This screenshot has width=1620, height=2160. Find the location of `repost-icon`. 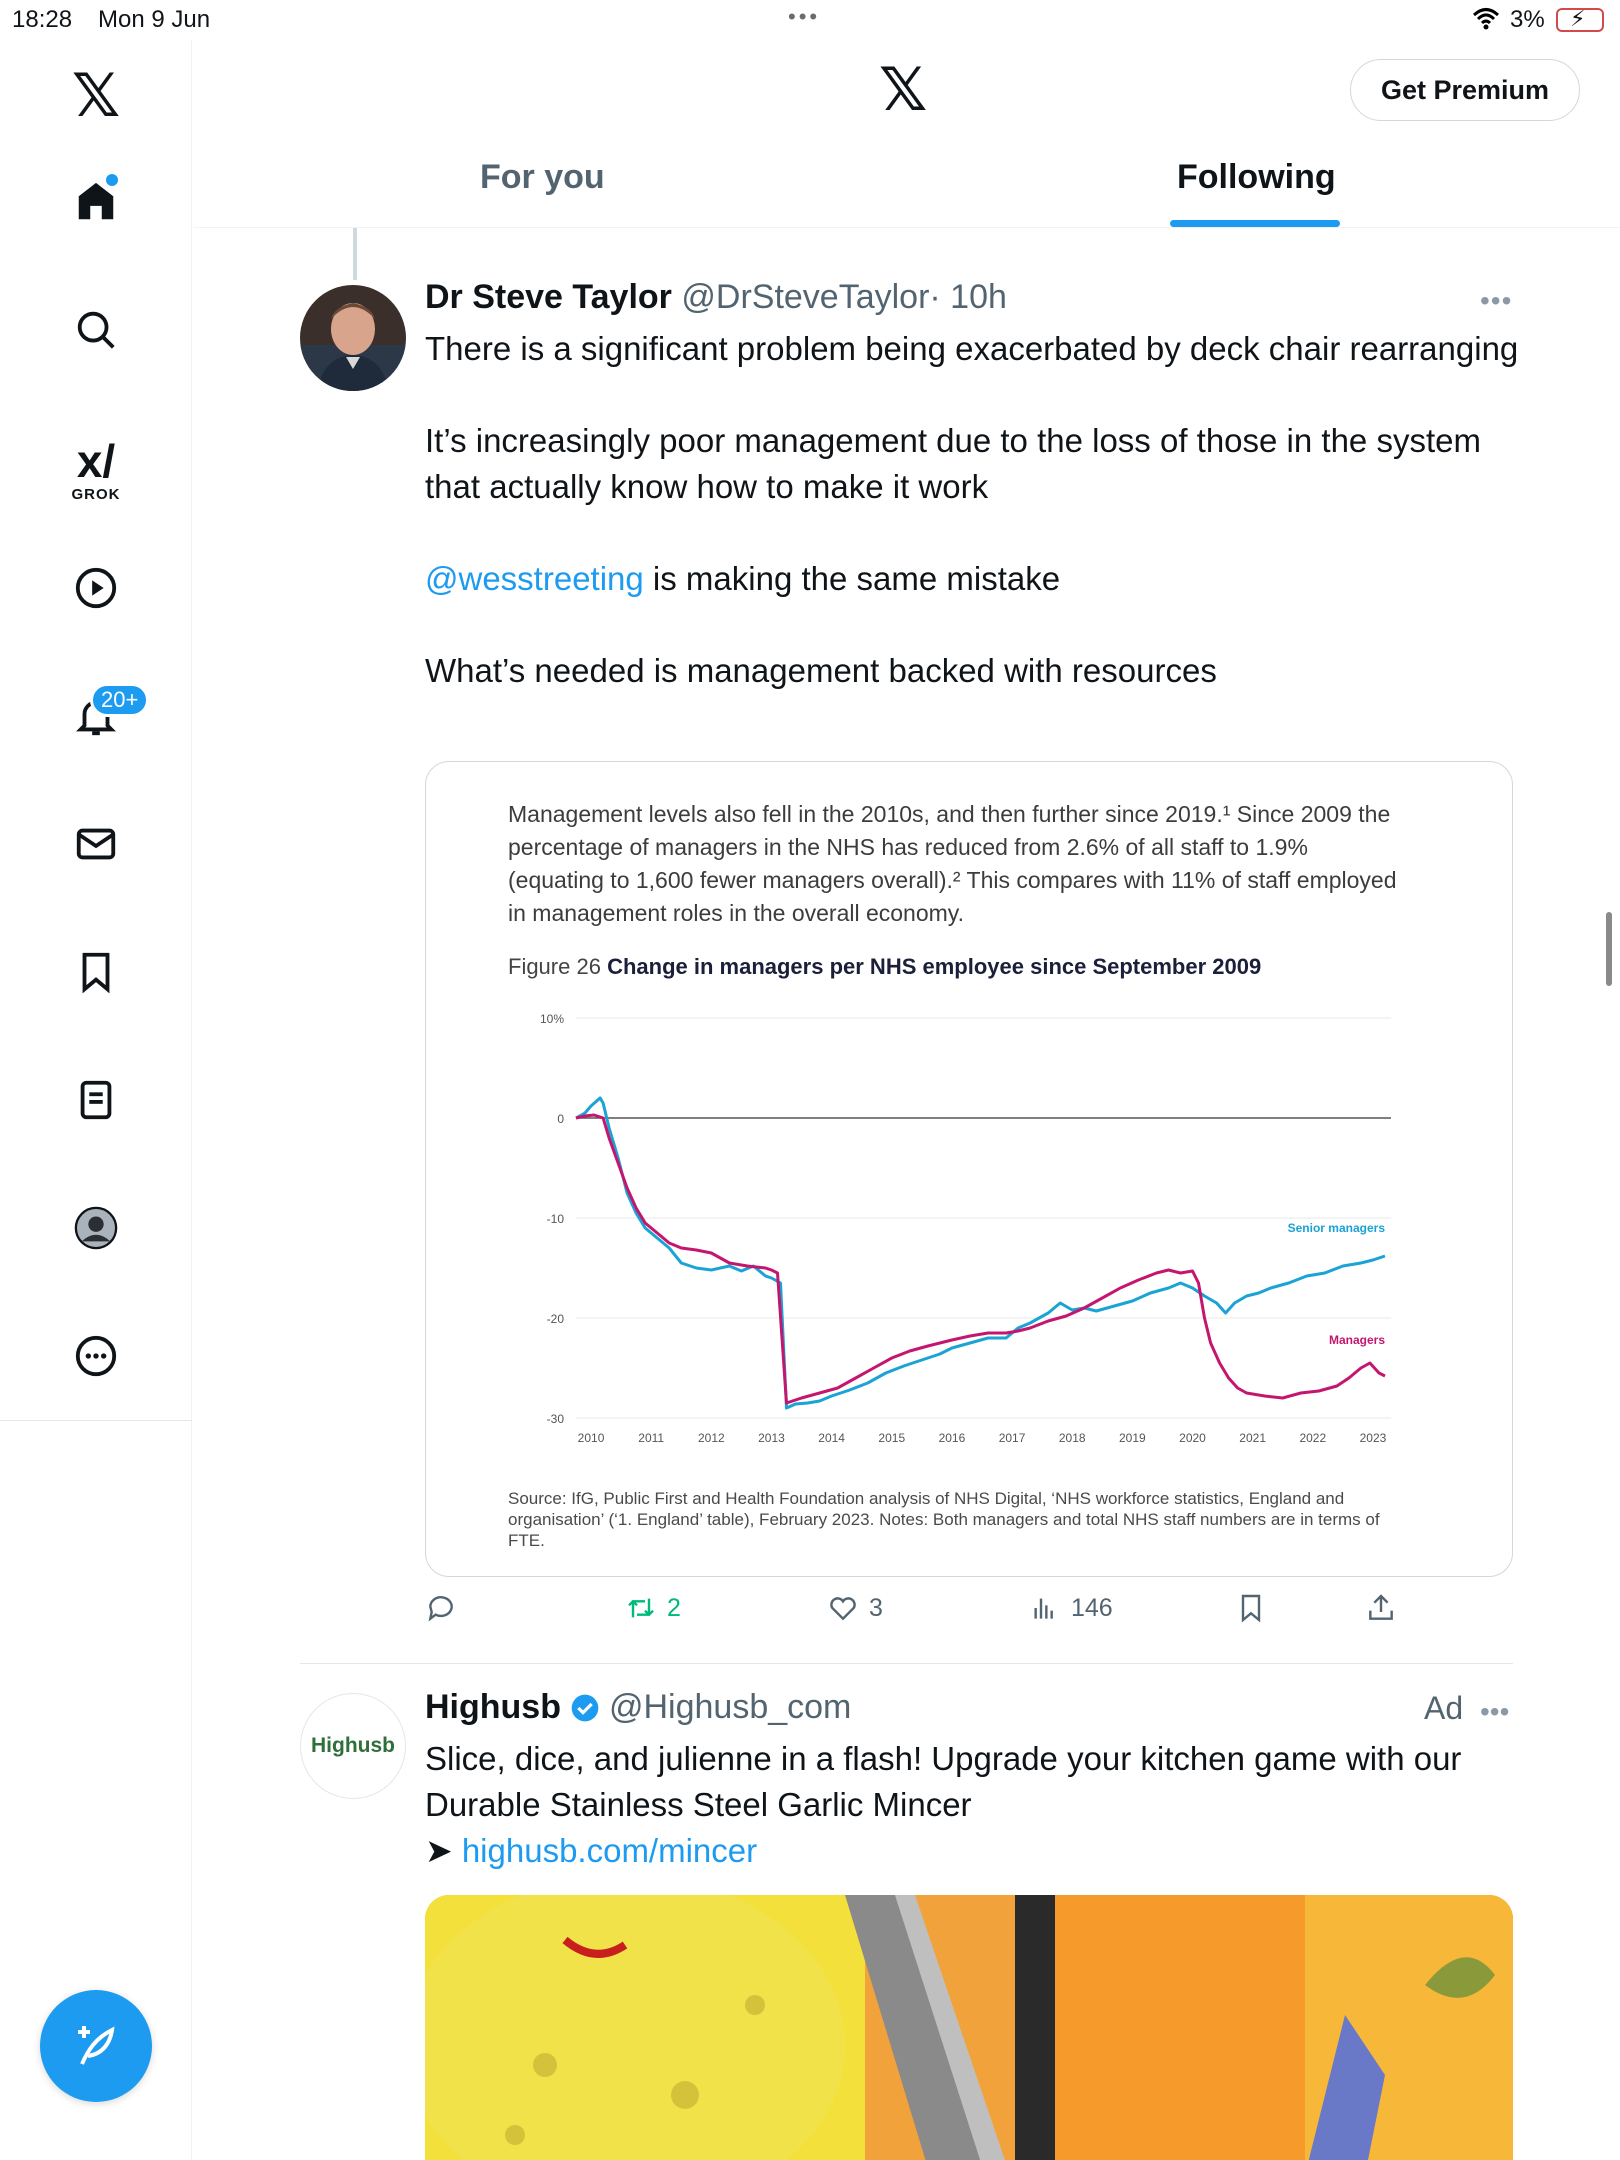

repost-icon is located at coordinates (641, 1608).